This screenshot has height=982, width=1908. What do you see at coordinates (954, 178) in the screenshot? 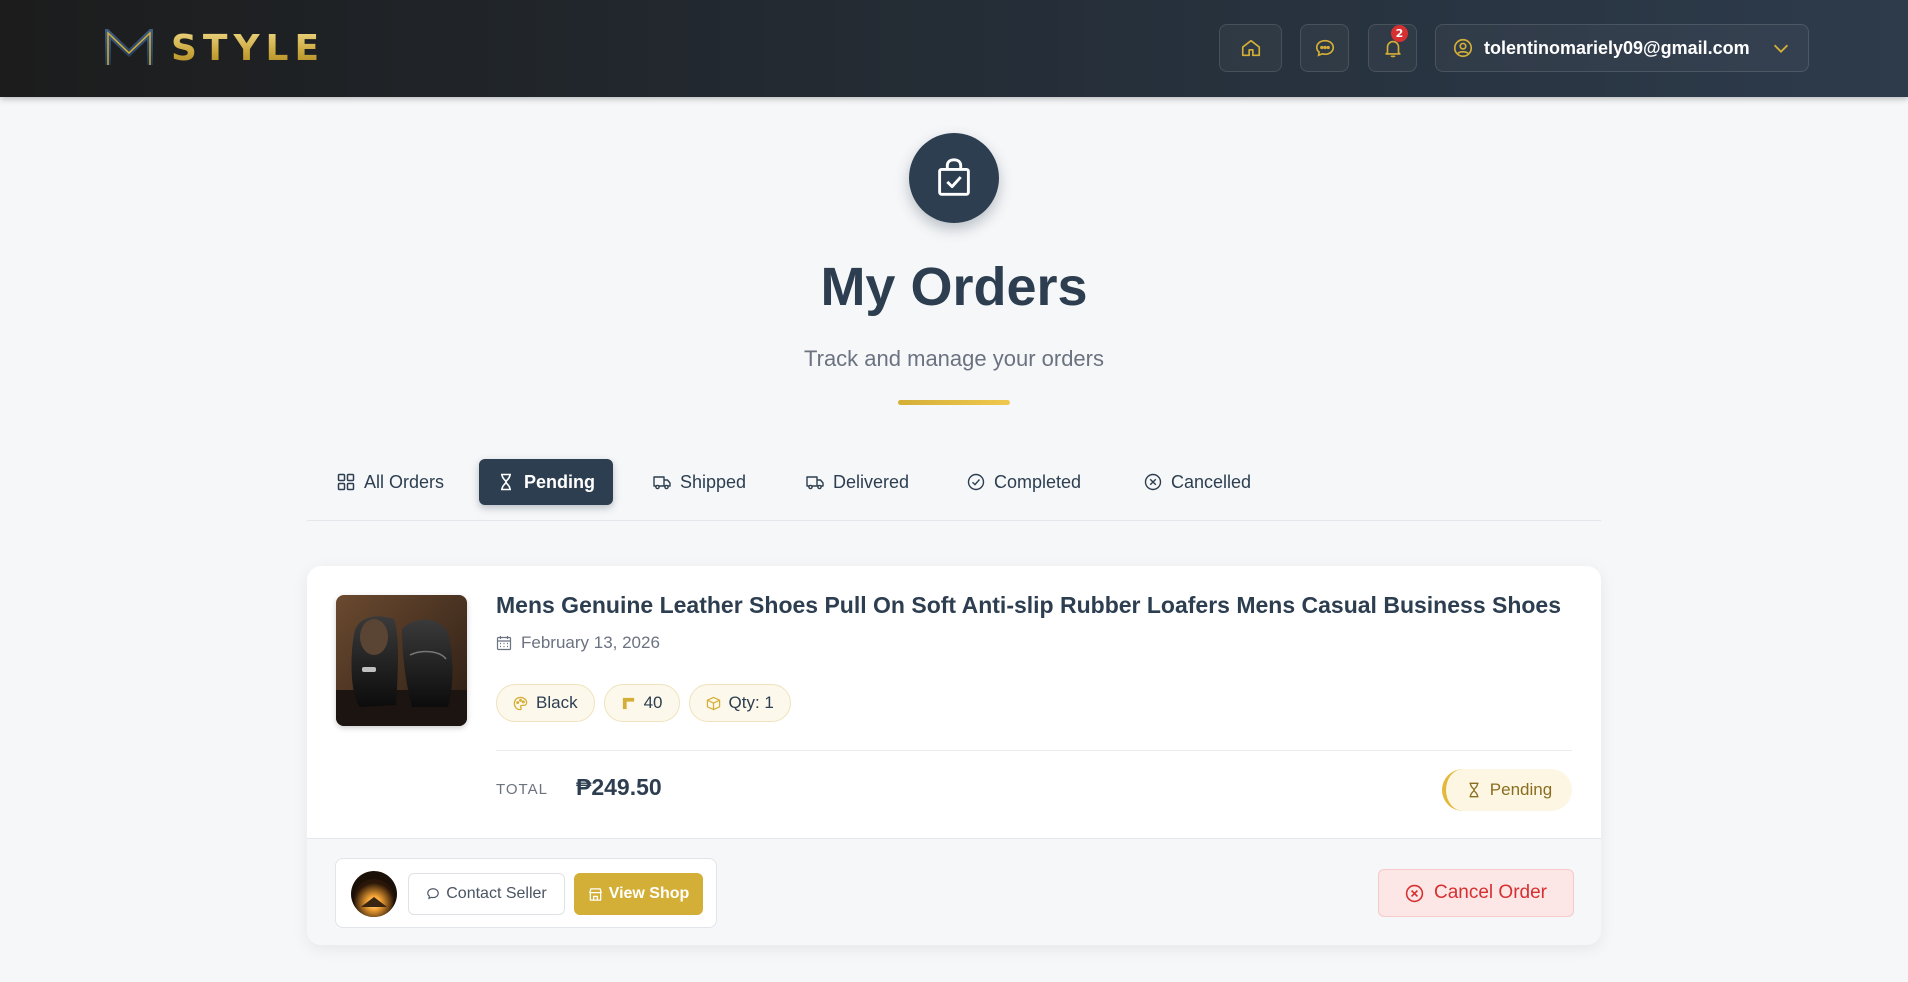
I see `shopping-bag-check-icon` at bounding box center [954, 178].